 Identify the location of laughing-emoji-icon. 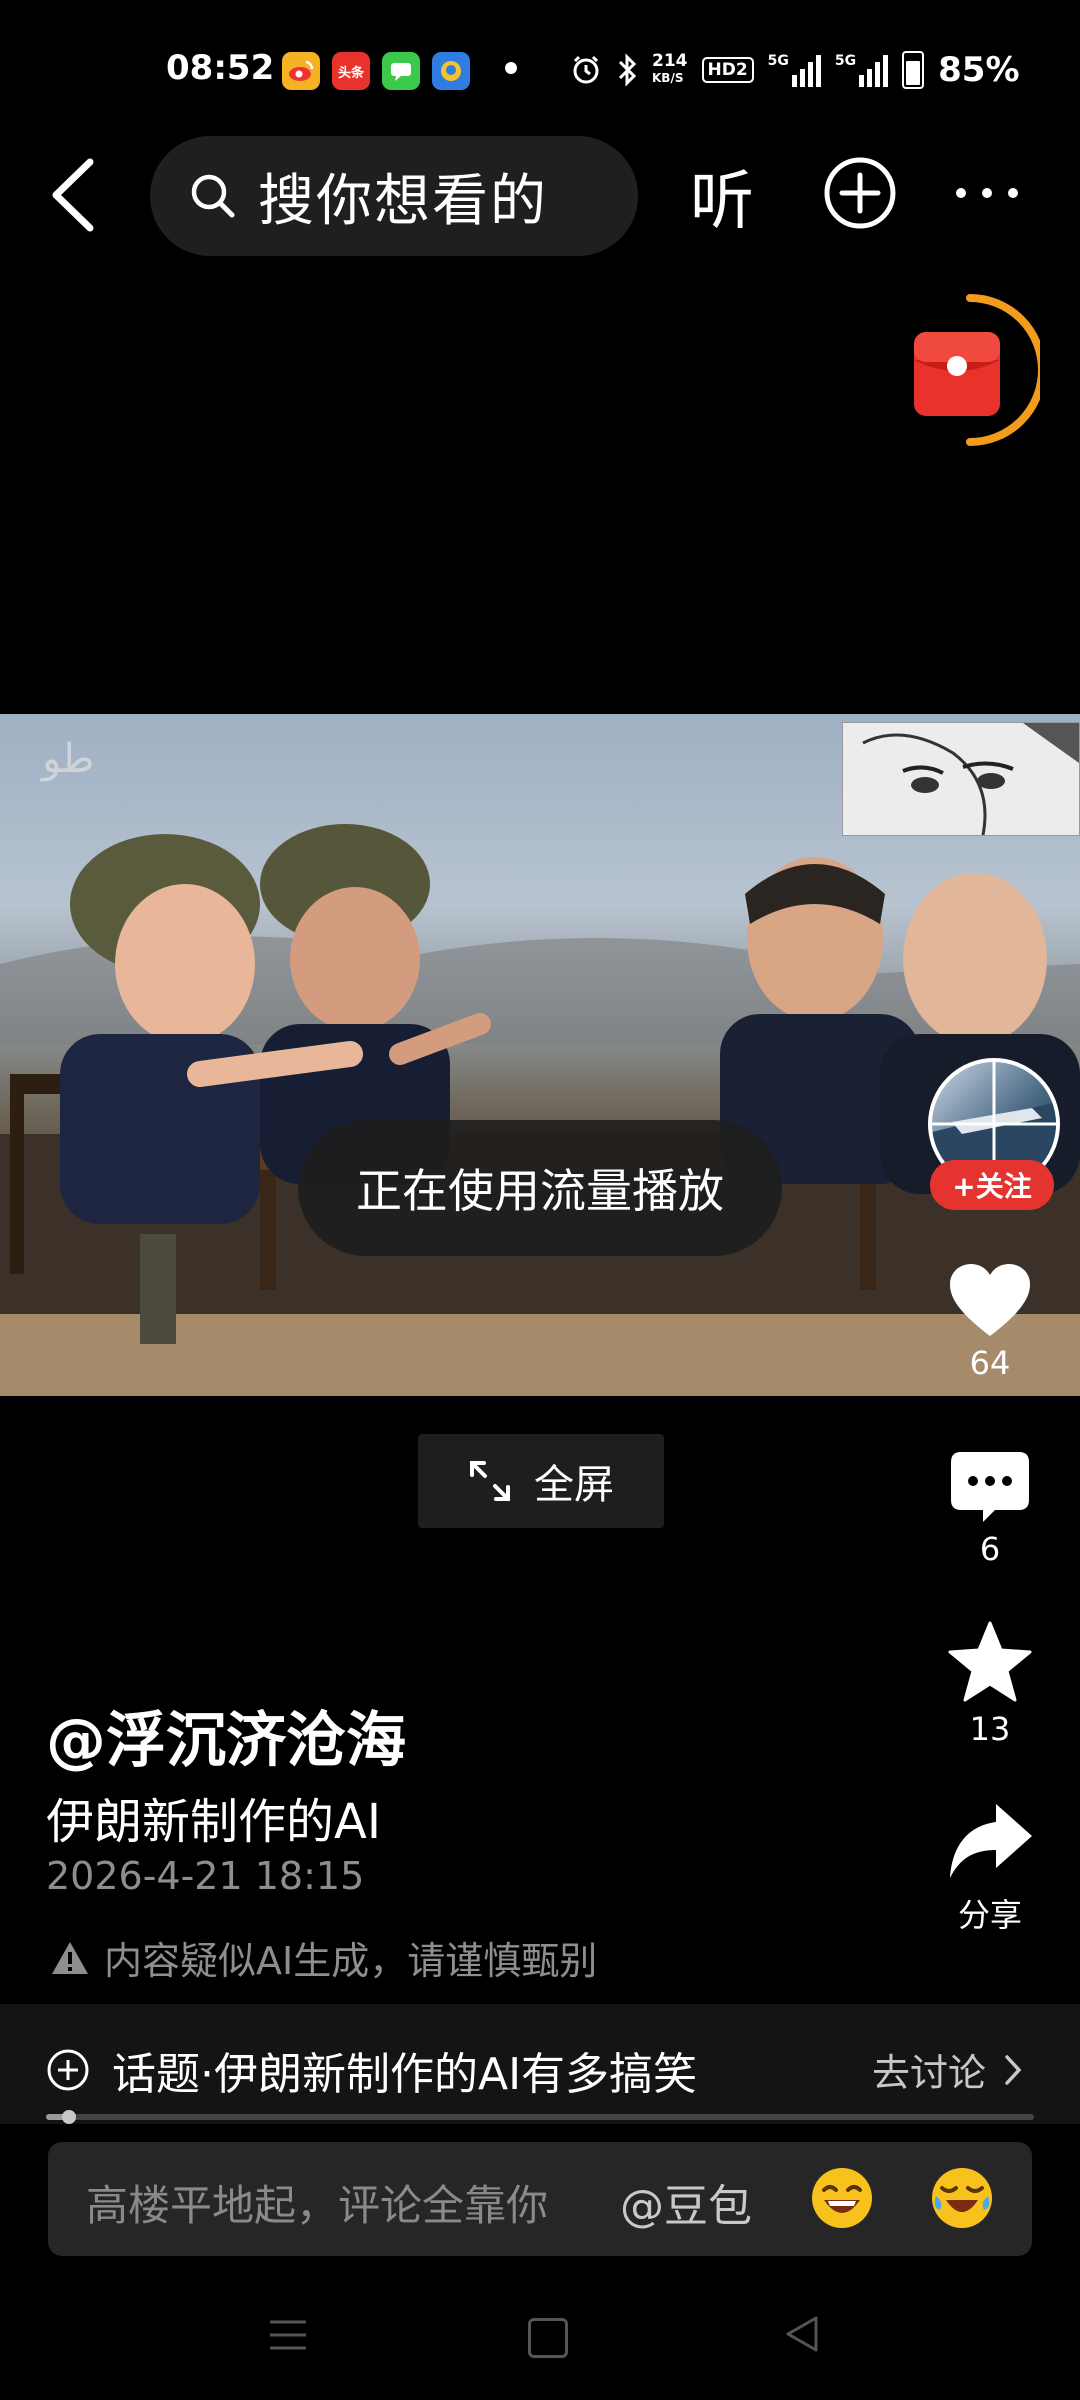
(842, 2198).